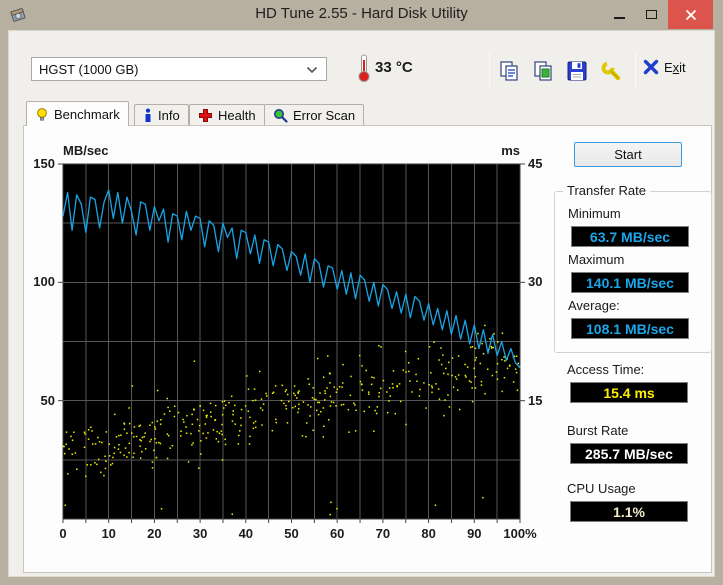 The height and width of the screenshot is (585, 723). I want to click on tab-benchmark-label: Benchmark, so click(87, 114).